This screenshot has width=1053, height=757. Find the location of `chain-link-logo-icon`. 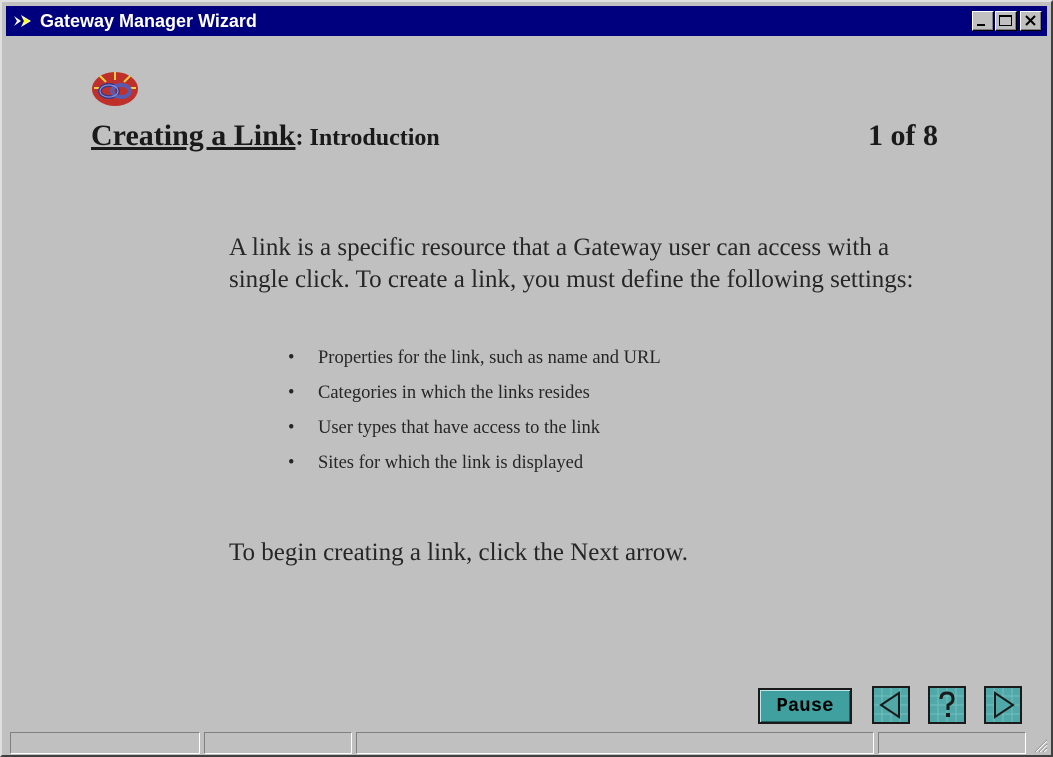

chain-link-logo-icon is located at coordinates (115, 89).